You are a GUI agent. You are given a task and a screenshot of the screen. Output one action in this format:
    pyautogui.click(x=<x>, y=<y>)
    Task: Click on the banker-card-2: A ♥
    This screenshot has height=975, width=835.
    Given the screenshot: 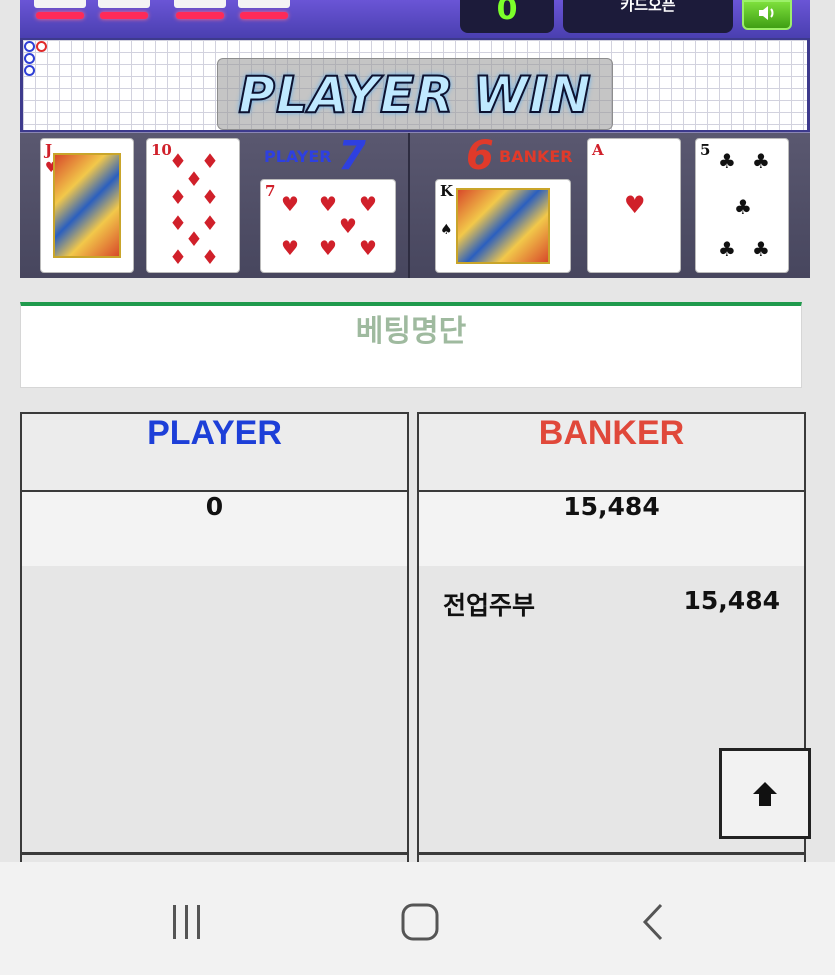 What is the action you would take?
    pyautogui.click(x=634, y=205)
    